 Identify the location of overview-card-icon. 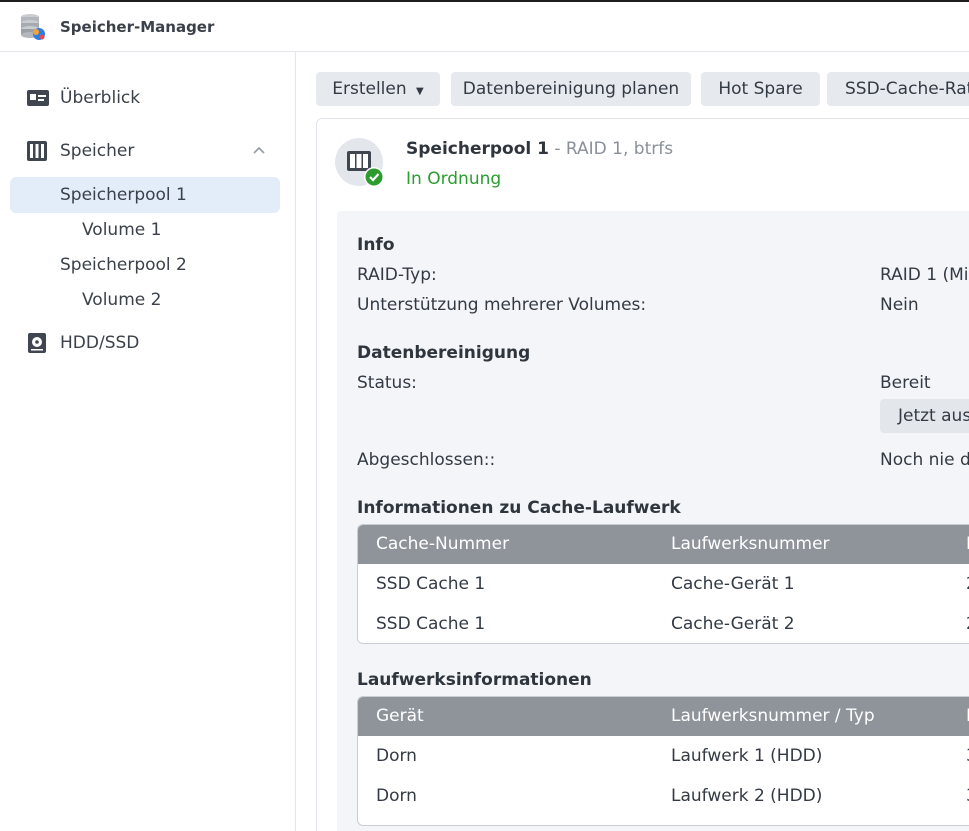
(38, 98).